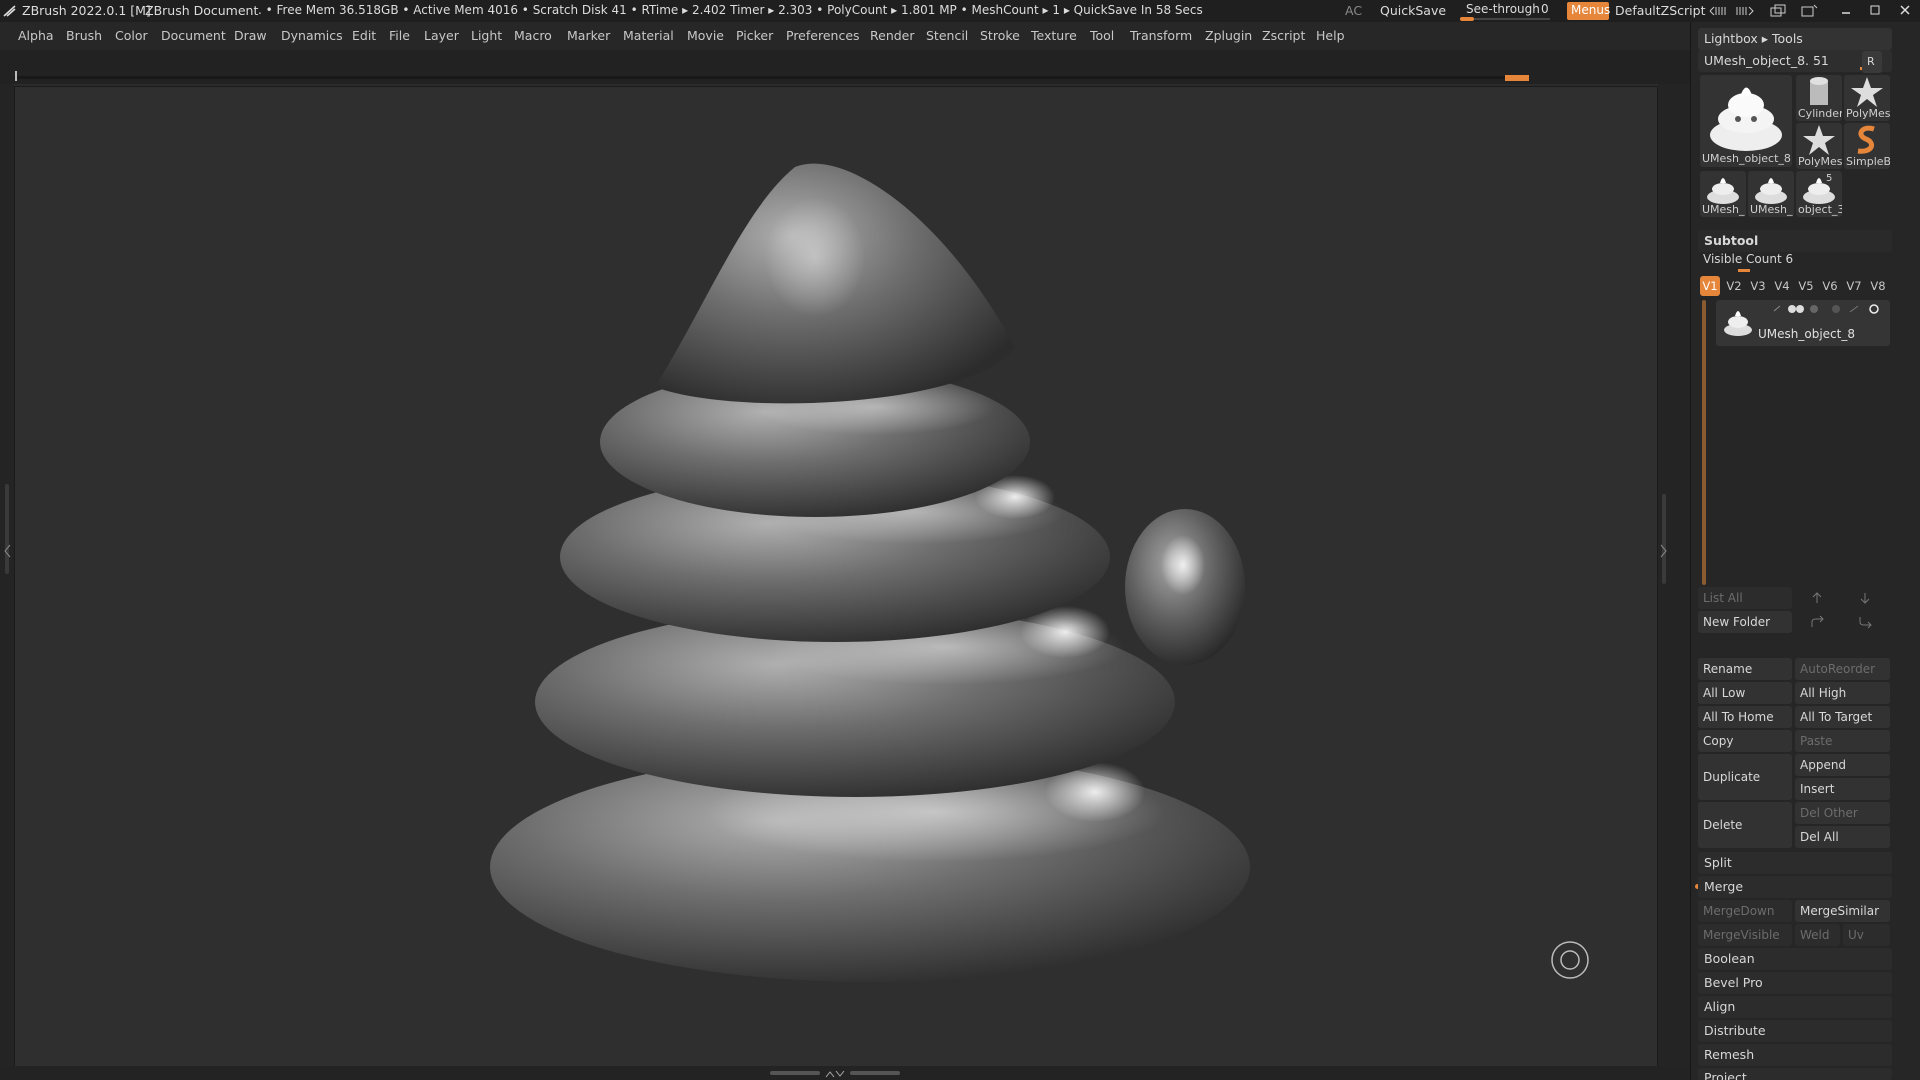  I want to click on copy-window-icon, so click(1779, 11).